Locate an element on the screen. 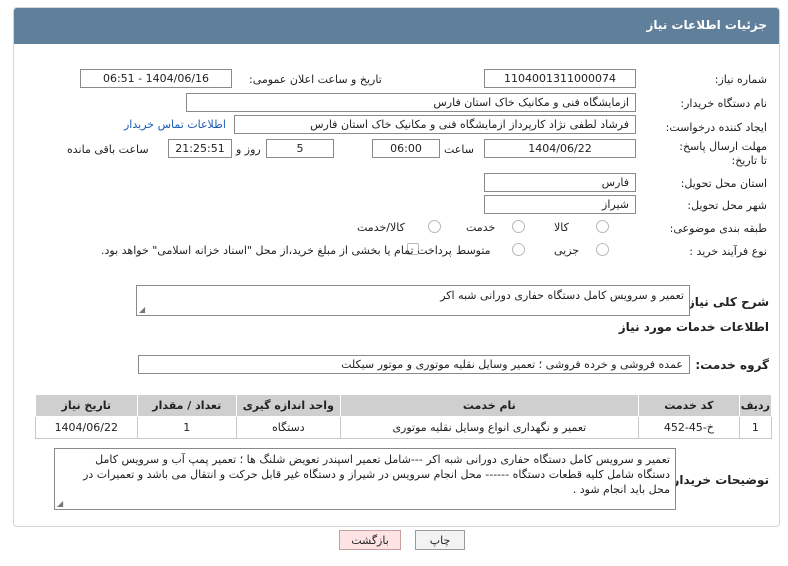 The width and height of the screenshot is (788, 566). col-header-quantity: تعداد / مقدار is located at coordinates (187, 405).